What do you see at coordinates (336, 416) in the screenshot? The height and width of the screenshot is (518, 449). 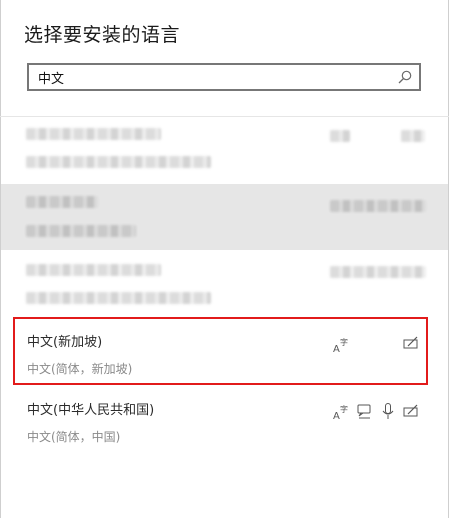 I see `svg-text: A` at bounding box center [336, 416].